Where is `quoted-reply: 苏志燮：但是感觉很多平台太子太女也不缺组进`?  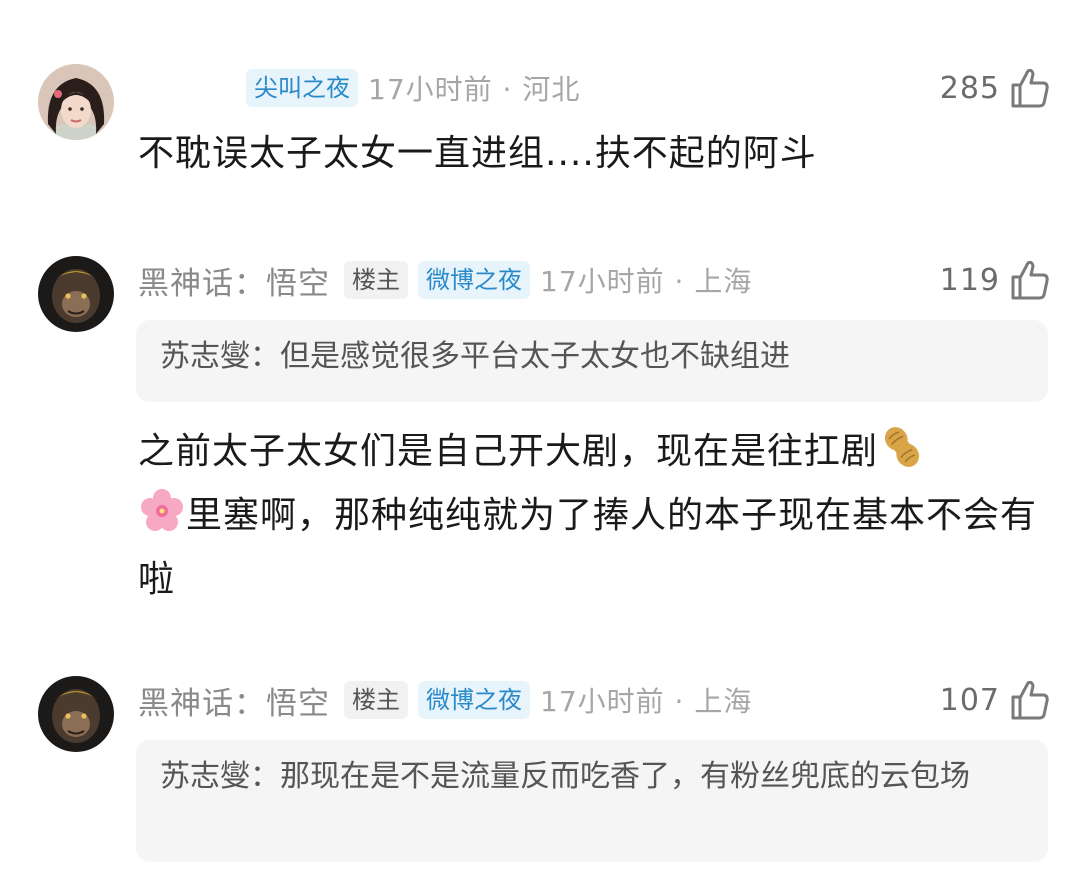 quoted-reply: 苏志燮：但是感觉很多平台太子太女也不缺组进 is located at coordinates (592, 361).